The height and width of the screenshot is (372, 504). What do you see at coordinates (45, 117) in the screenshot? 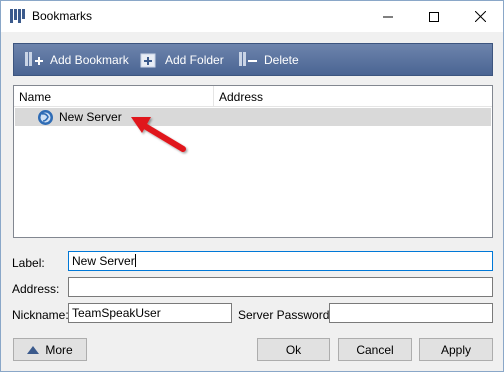
I see `server-icon` at bounding box center [45, 117].